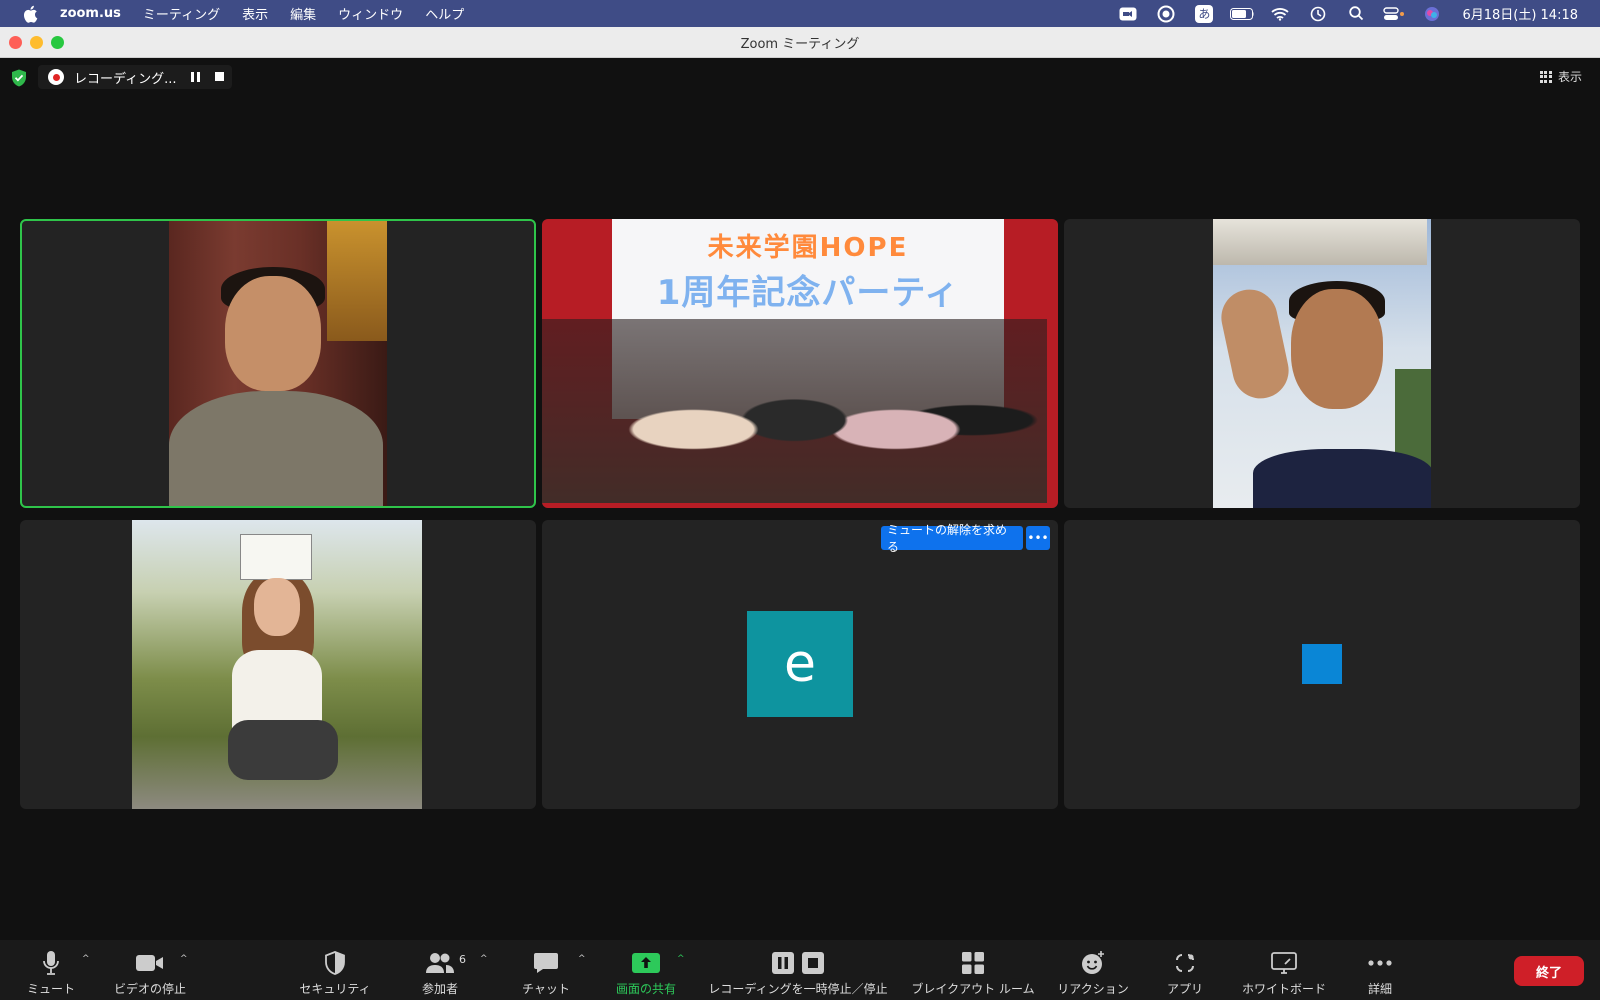 The width and height of the screenshot is (1600, 1000). I want to click on grid-icon, so click(1545, 76).